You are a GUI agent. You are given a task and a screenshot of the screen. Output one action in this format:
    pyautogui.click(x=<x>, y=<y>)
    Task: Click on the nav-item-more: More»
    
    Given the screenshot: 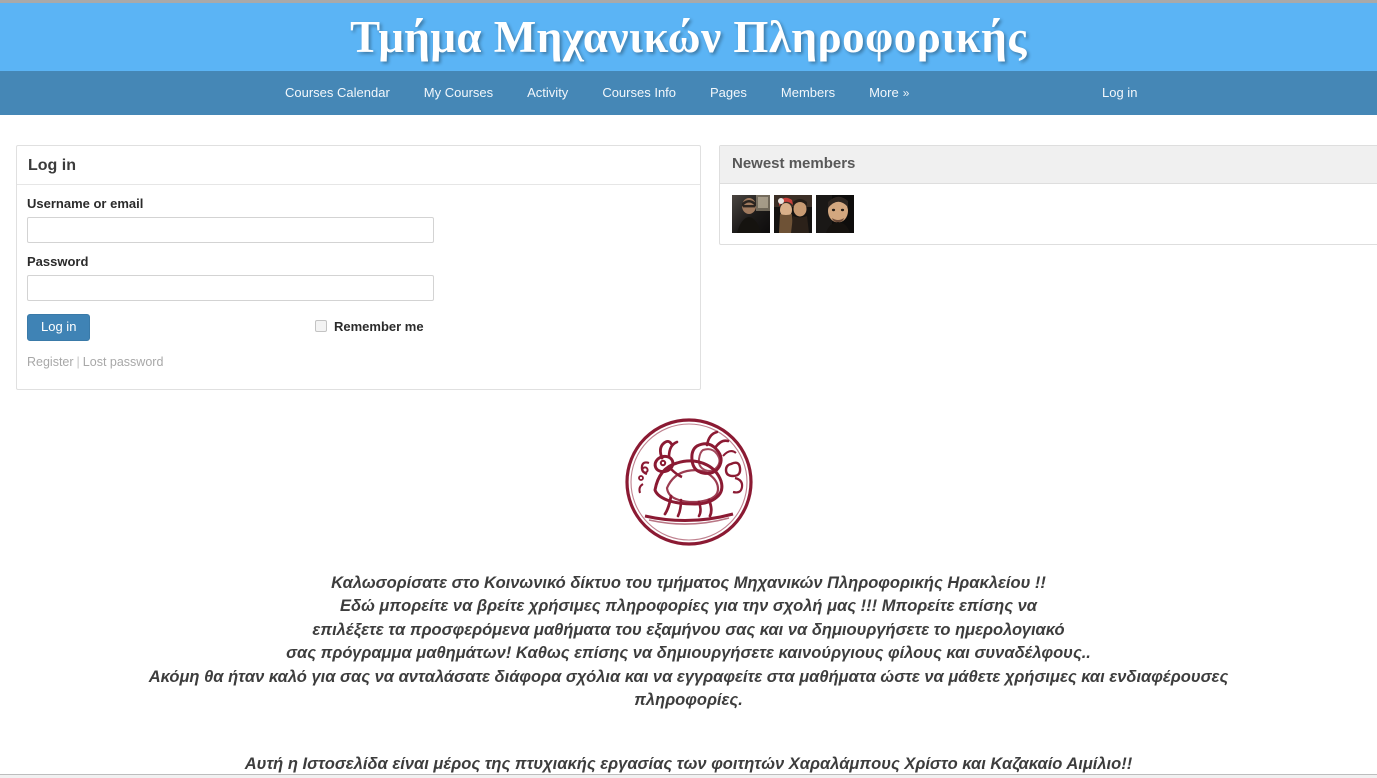 What is the action you would take?
    pyautogui.click(x=889, y=93)
    